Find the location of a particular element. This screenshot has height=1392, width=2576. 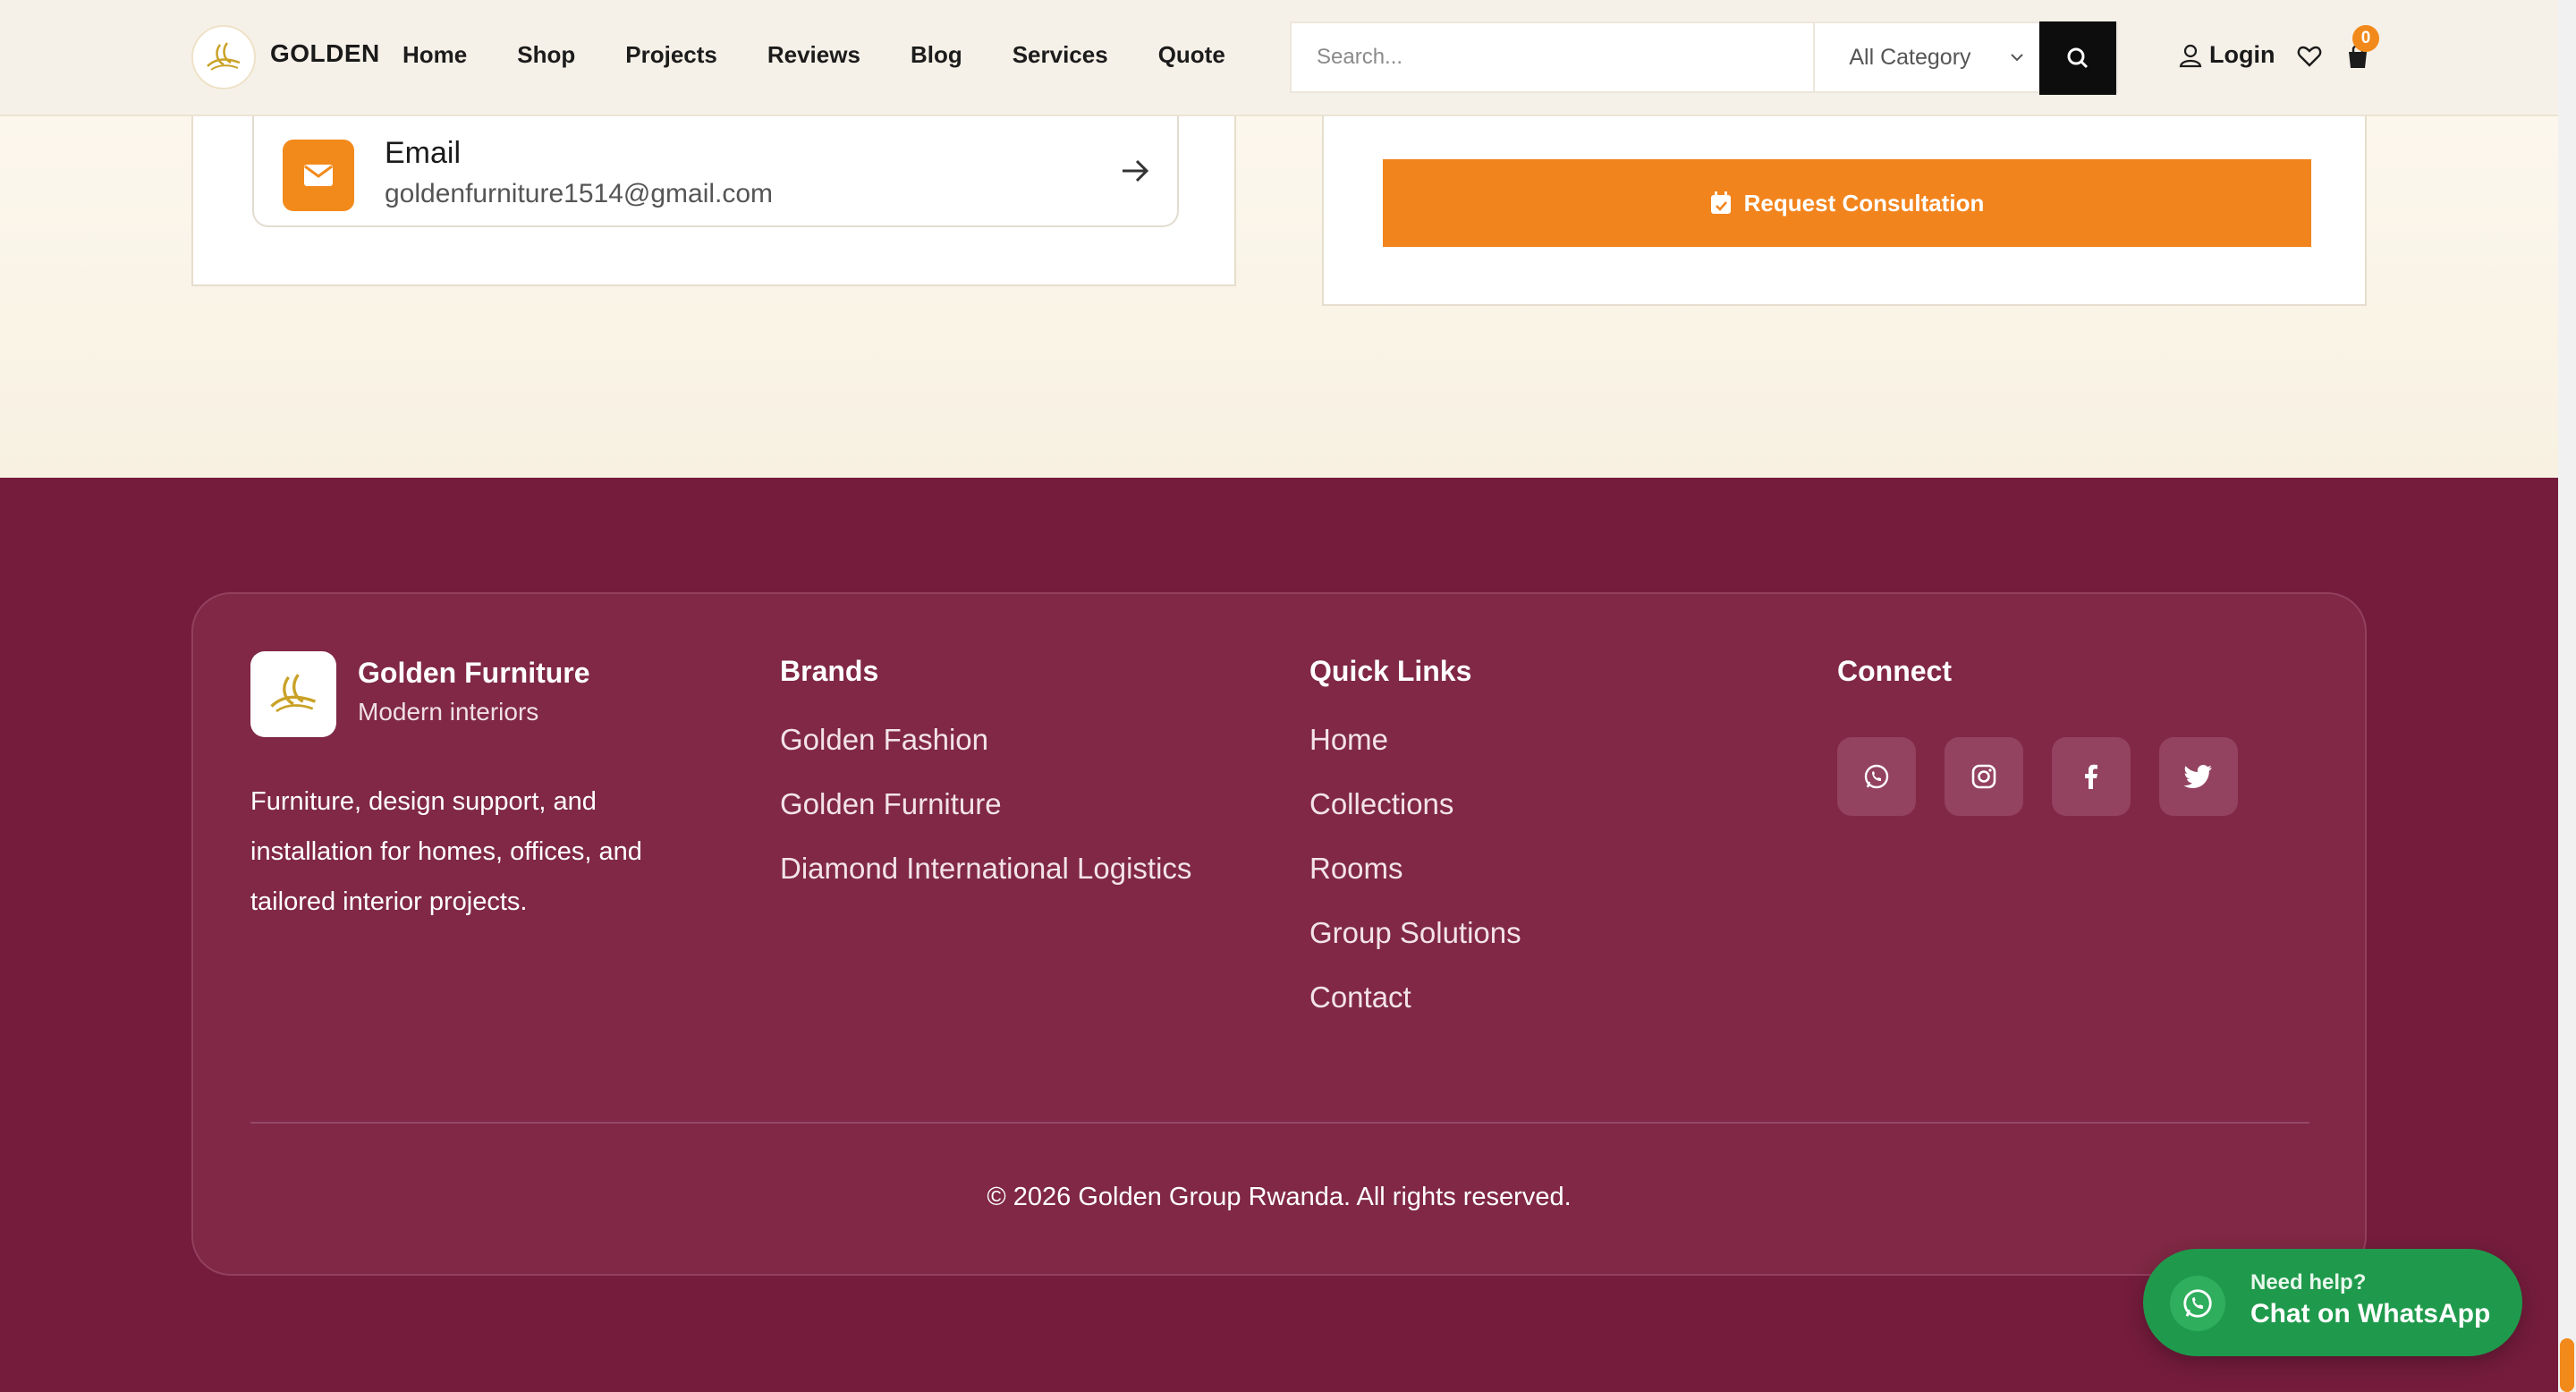

nav-projects: Projects is located at coordinates (671, 55).